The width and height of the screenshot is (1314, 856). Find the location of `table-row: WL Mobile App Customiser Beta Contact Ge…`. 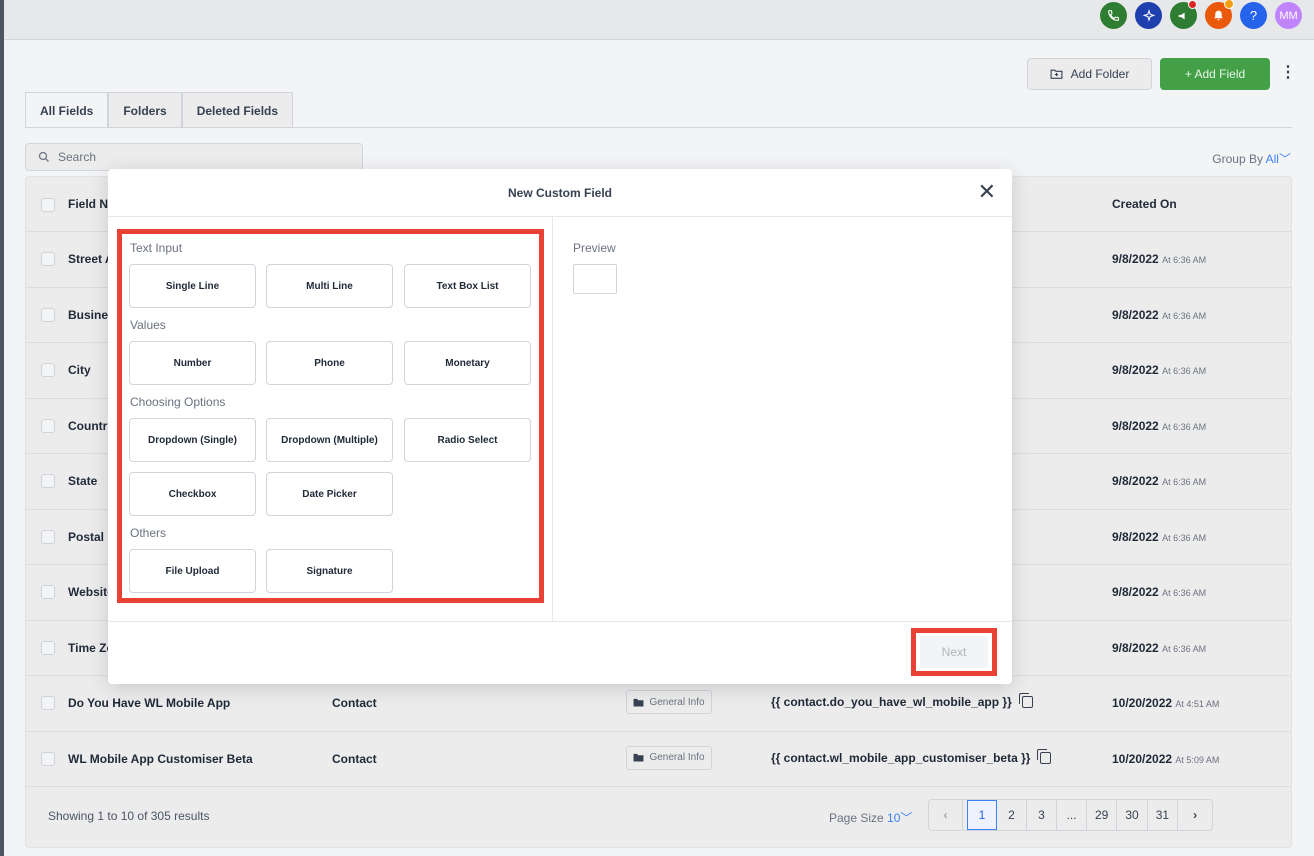

table-row: WL Mobile App Customiser Beta Contact Ge… is located at coordinates (658, 759).